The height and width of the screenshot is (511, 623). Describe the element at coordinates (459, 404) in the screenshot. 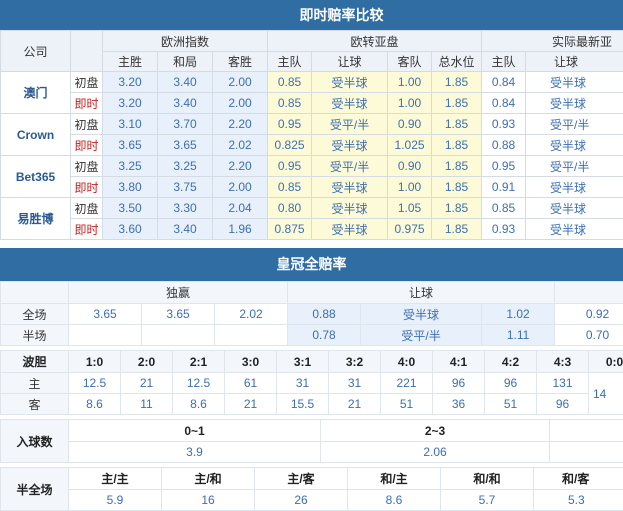

I see `score-away-odds: 36` at that location.